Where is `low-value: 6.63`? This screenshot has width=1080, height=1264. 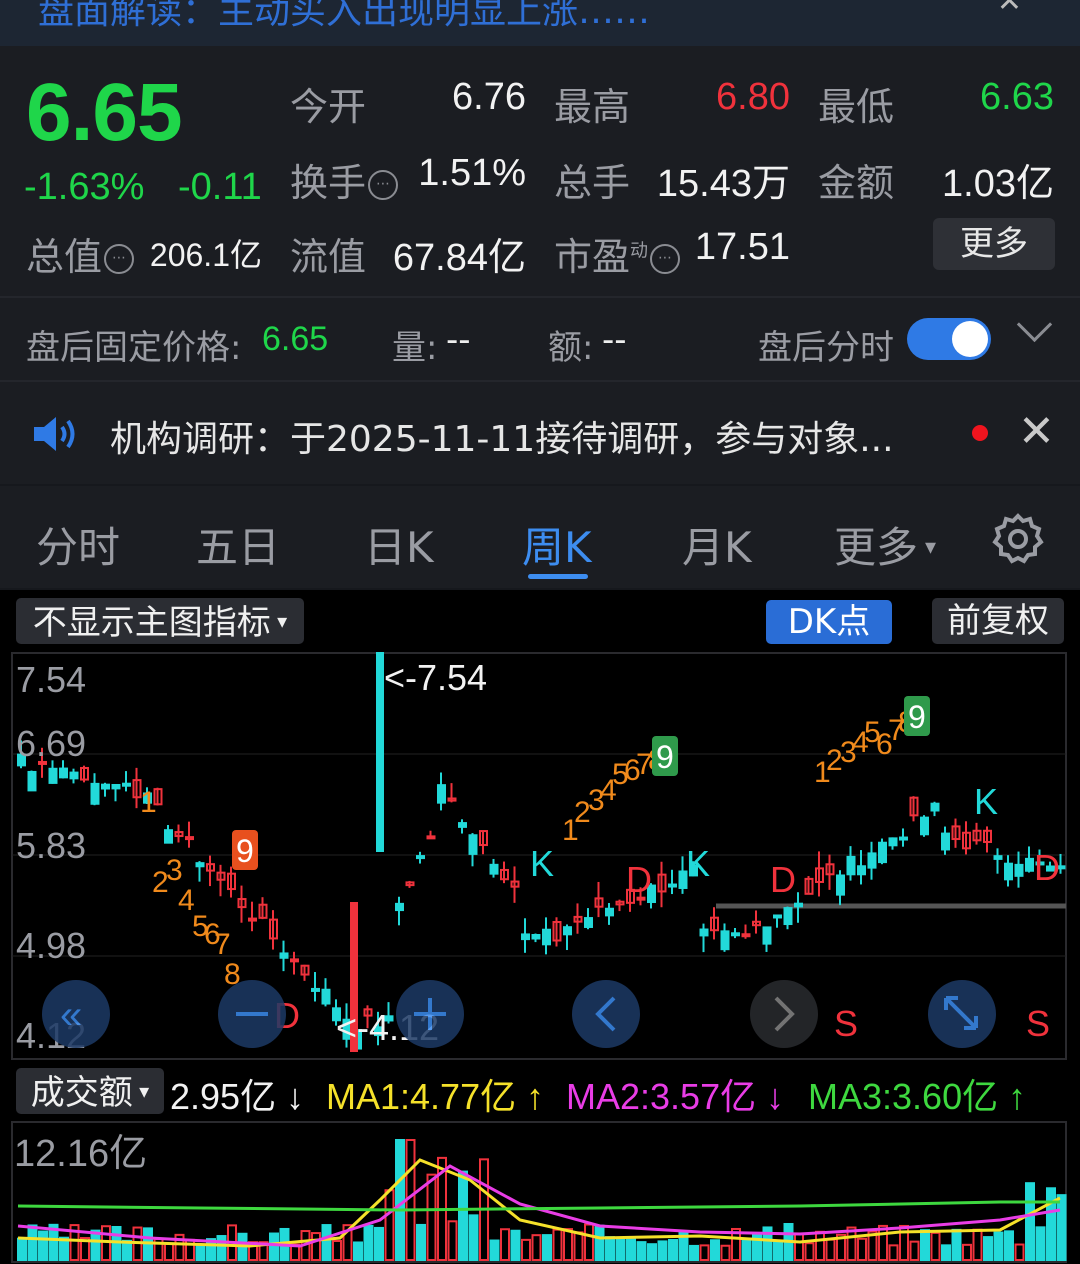 low-value: 6.63 is located at coordinates (1017, 97).